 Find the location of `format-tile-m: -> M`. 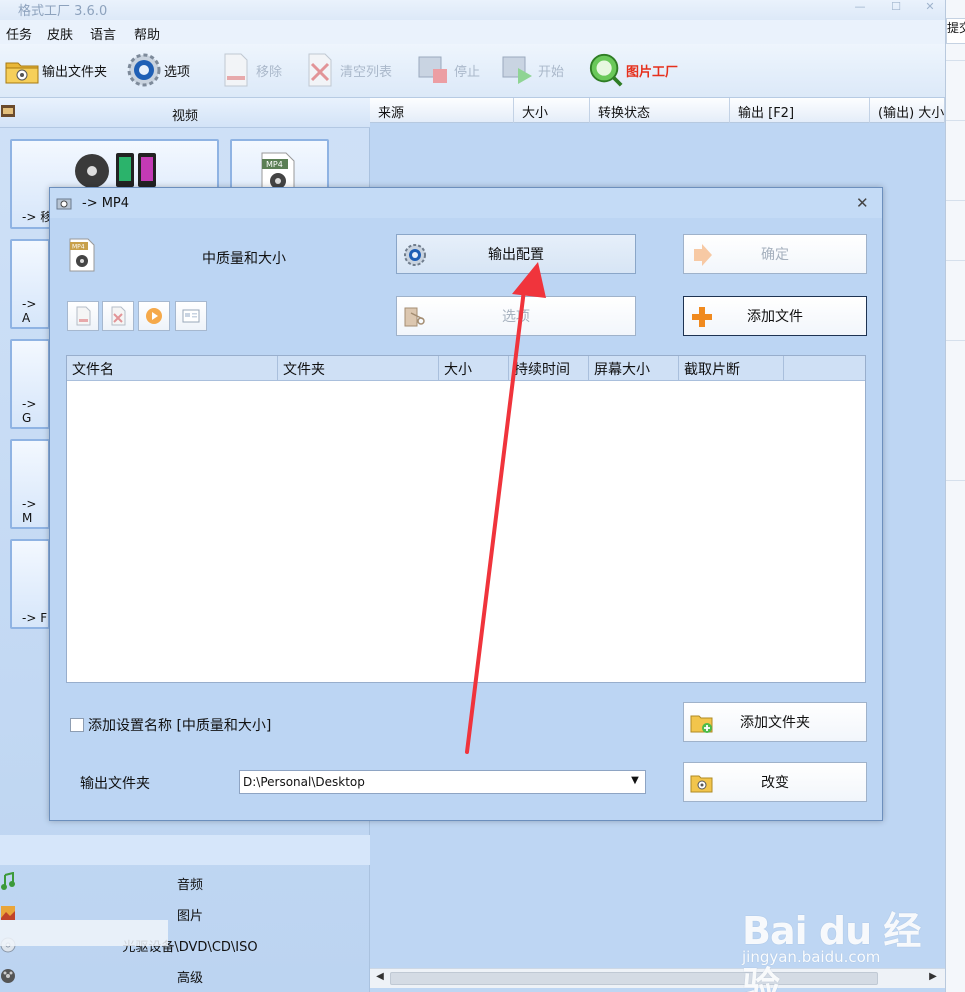

format-tile-m: -> M is located at coordinates (30, 484).